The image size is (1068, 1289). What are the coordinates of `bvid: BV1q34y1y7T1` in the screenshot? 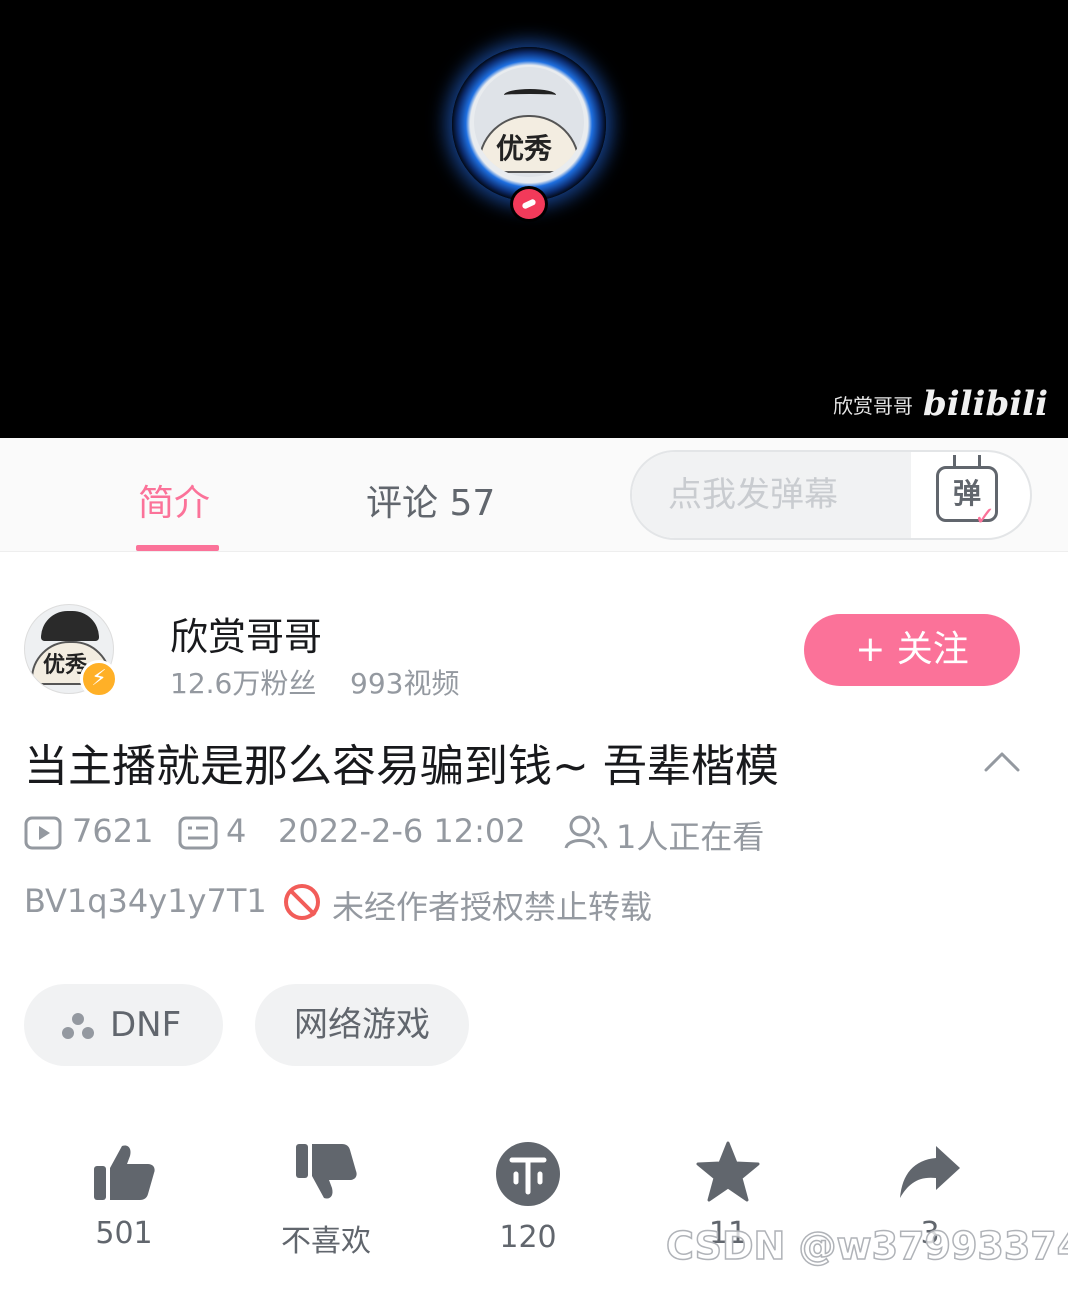 It's located at (145, 901).